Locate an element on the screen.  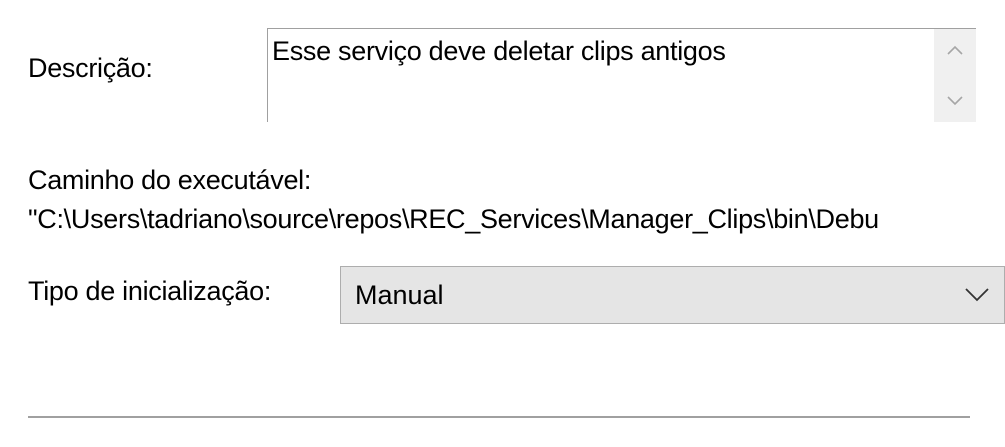
chevron-up-icon is located at coordinates (955, 50).